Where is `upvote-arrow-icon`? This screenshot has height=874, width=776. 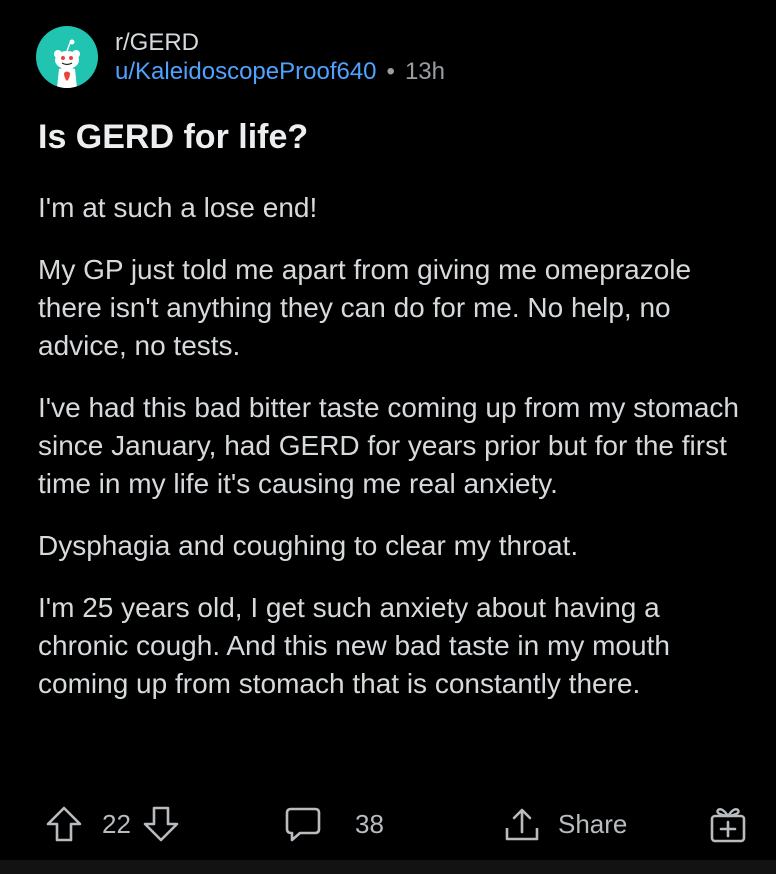 upvote-arrow-icon is located at coordinates (64, 824).